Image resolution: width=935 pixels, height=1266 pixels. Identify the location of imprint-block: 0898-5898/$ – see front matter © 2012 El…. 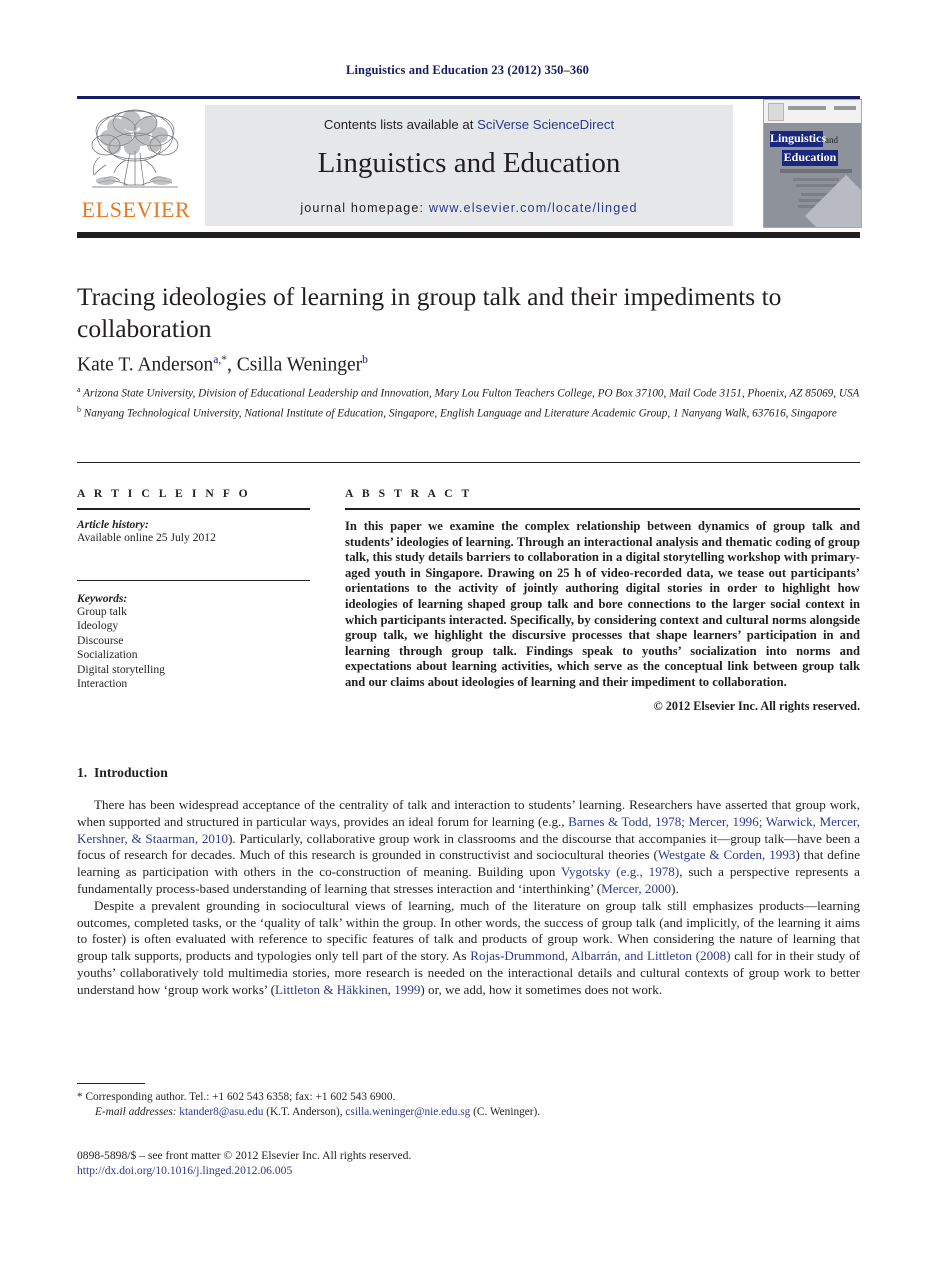
(427, 1163).